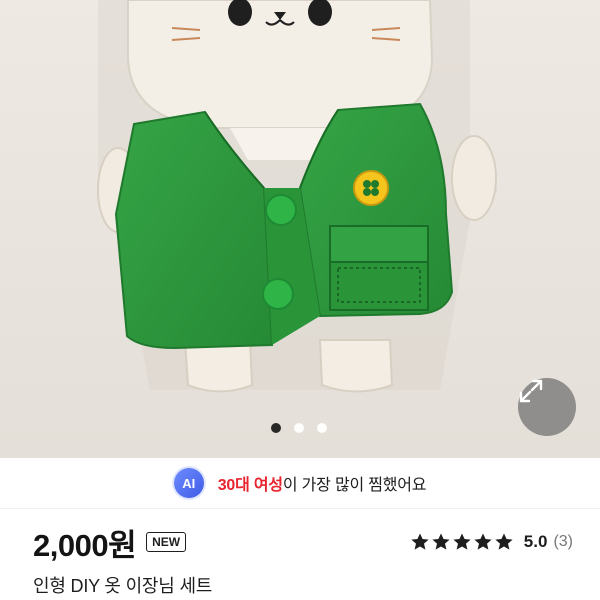  Describe the element at coordinates (354, 485) in the screenshot. I see `ai-insight-rest: 이 가장 많이 찜했어요` at that location.